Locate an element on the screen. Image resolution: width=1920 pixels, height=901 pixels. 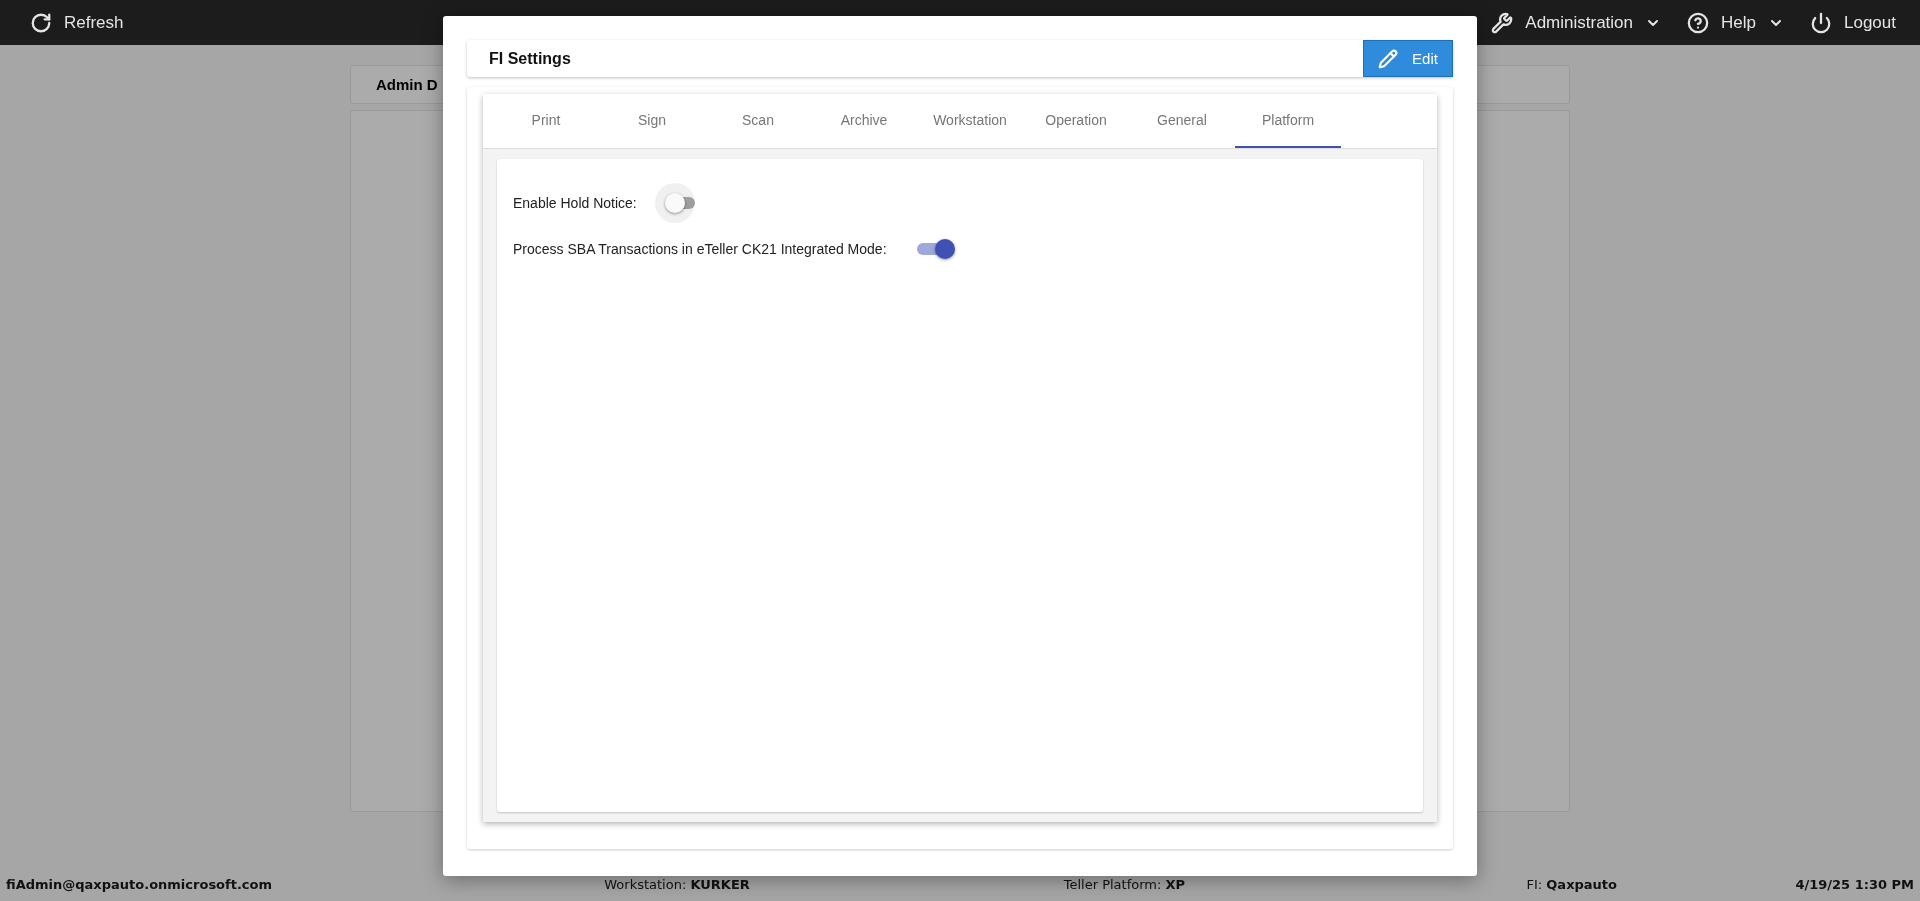
refresh-icon is located at coordinates (41, 22).